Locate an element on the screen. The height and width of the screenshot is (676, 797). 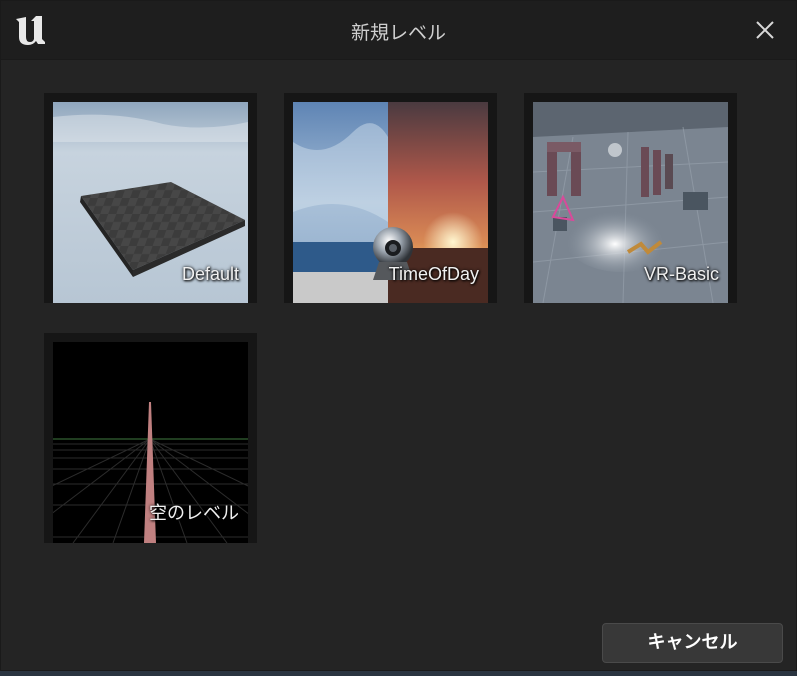
dialog-title: 新規レベル is located at coordinates (398, 33).